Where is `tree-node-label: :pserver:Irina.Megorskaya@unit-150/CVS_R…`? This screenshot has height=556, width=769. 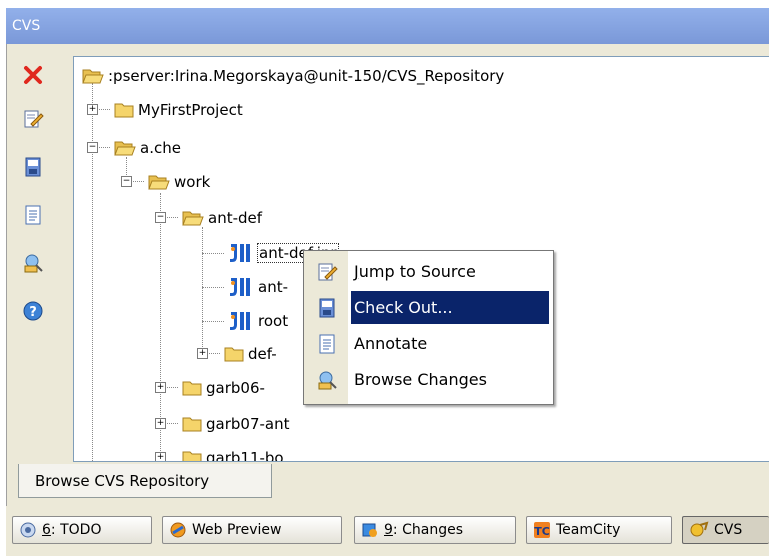 tree-node-label: :pserver:Irina.Megorskaya@unit-150/CVS_R… is located at coordinates (306, 76).